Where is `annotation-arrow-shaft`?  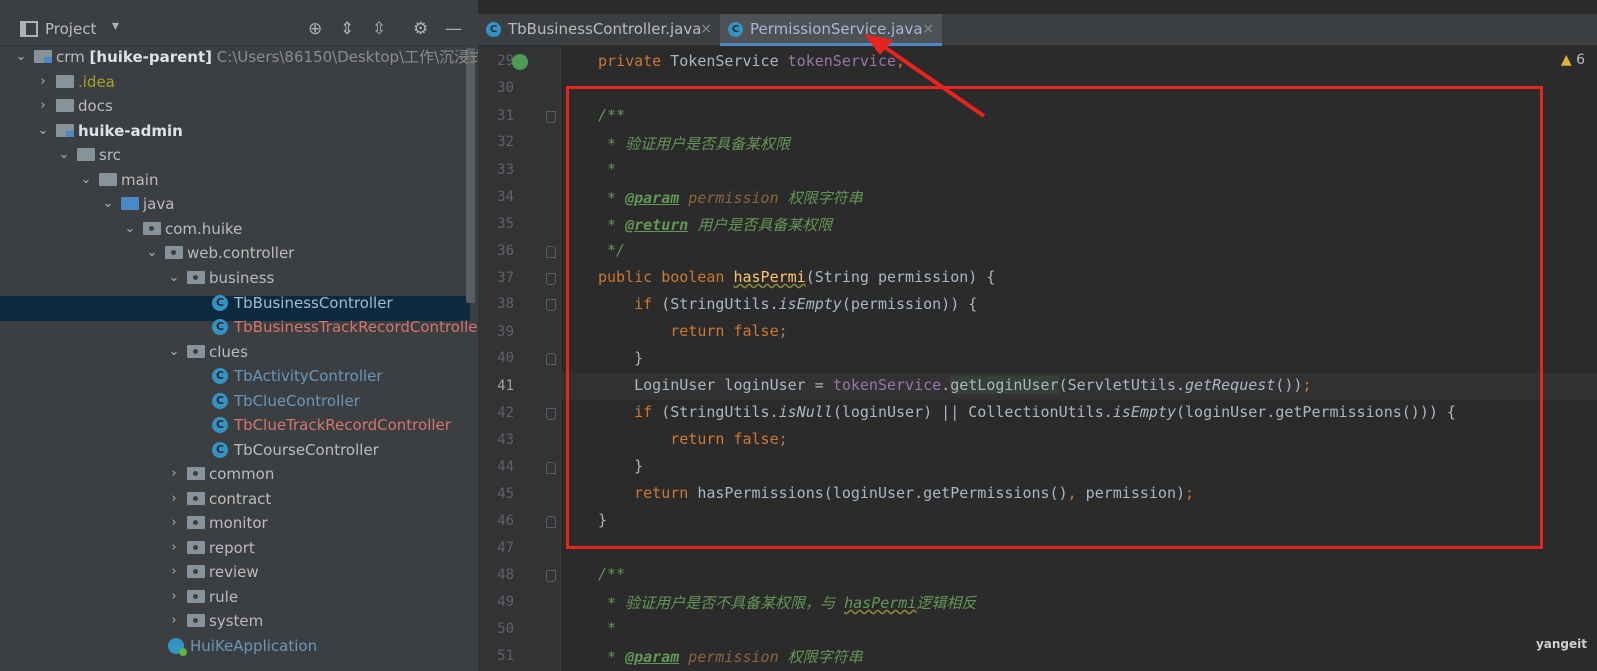
annotation-arrow-shaft is located at coordinates (932, 80).